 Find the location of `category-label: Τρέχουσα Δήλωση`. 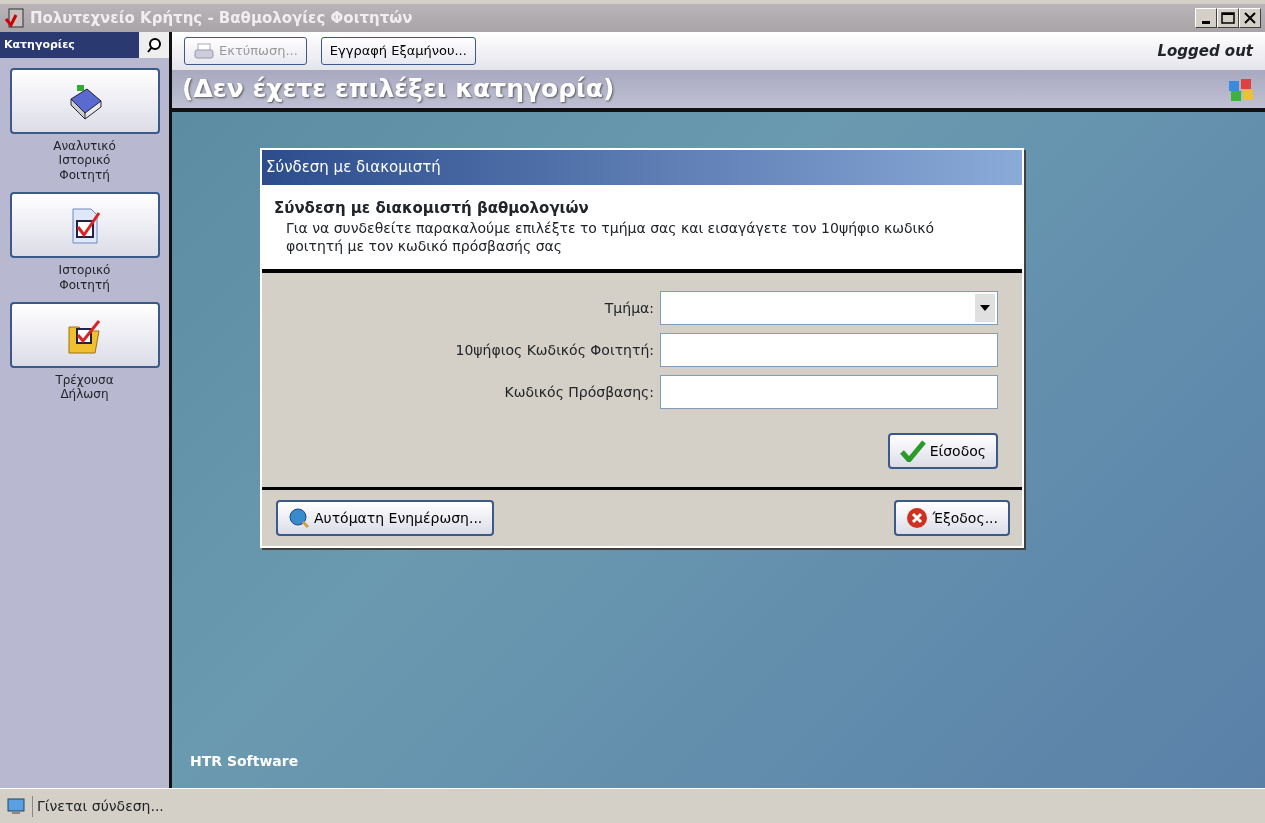

category-label: Τρέχουσα Δήλωση is located at coordinates (84, 387).